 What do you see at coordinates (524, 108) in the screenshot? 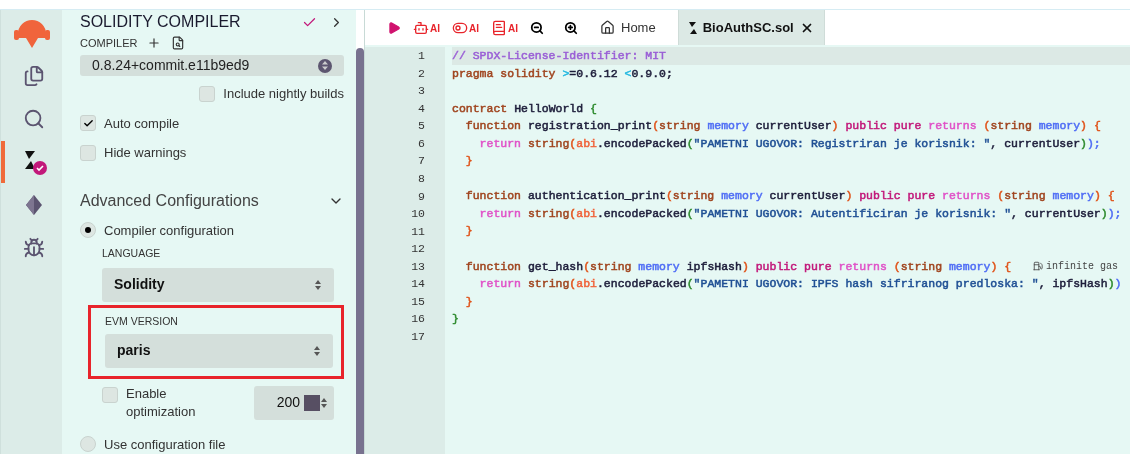
I see `code-line: contract HelloWorld {` at bounding box center [524, 108].